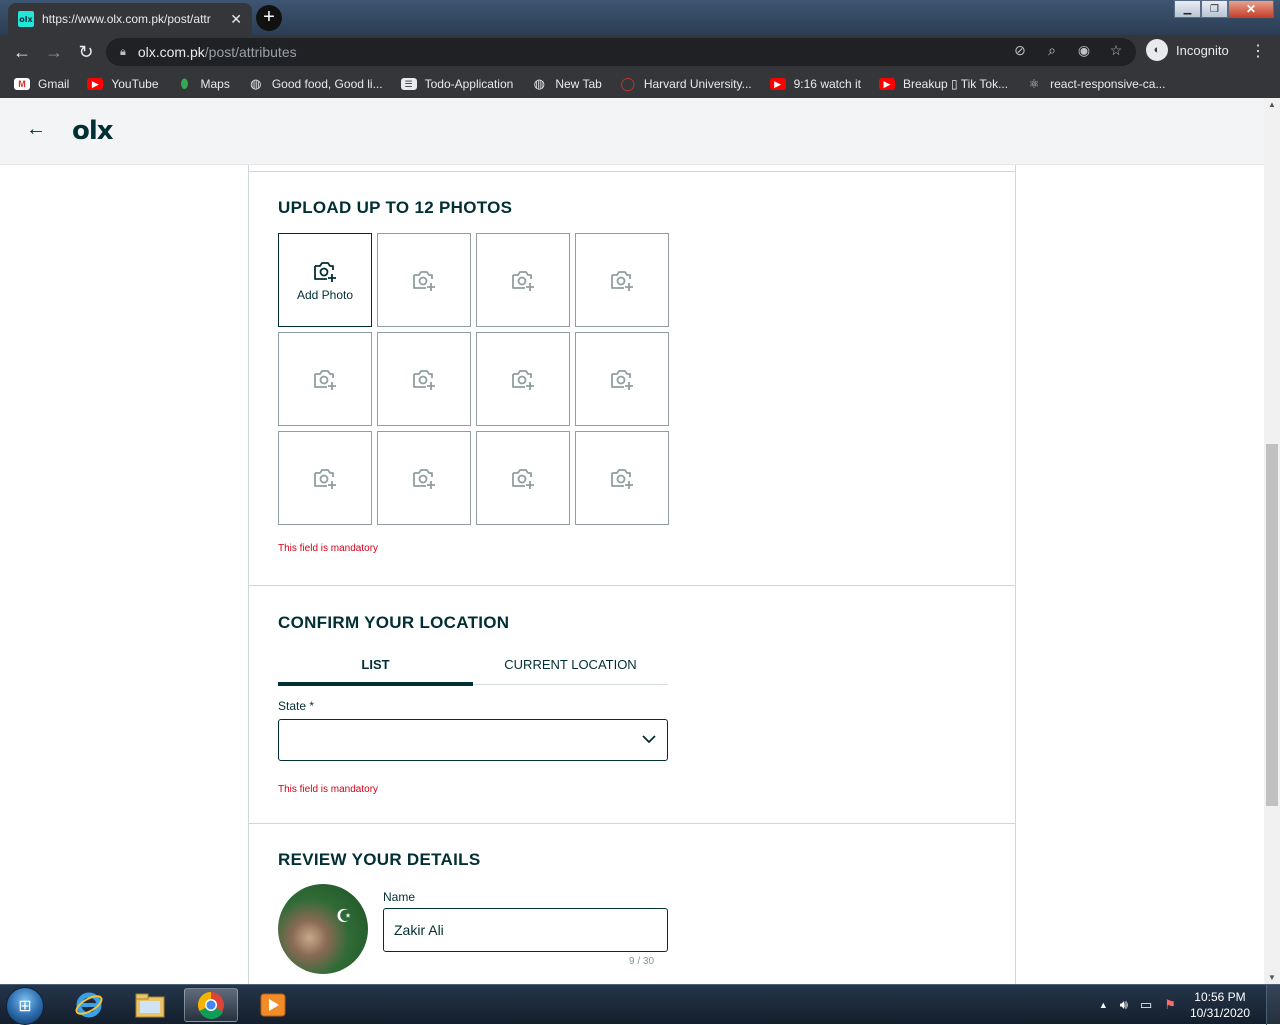 The width and height of the screenshot is (1280, 1025). I want to click on page-scrollbar: ▲ ▼, so click(1272, 541).